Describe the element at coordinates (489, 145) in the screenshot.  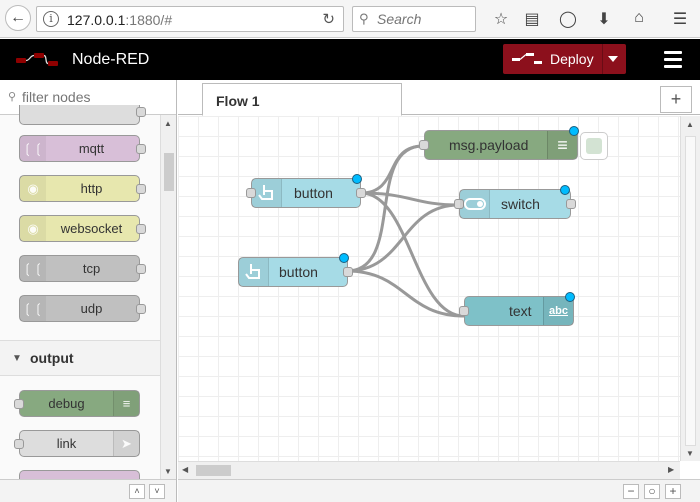
I see `flow-node-label: msg.payload` at that location.